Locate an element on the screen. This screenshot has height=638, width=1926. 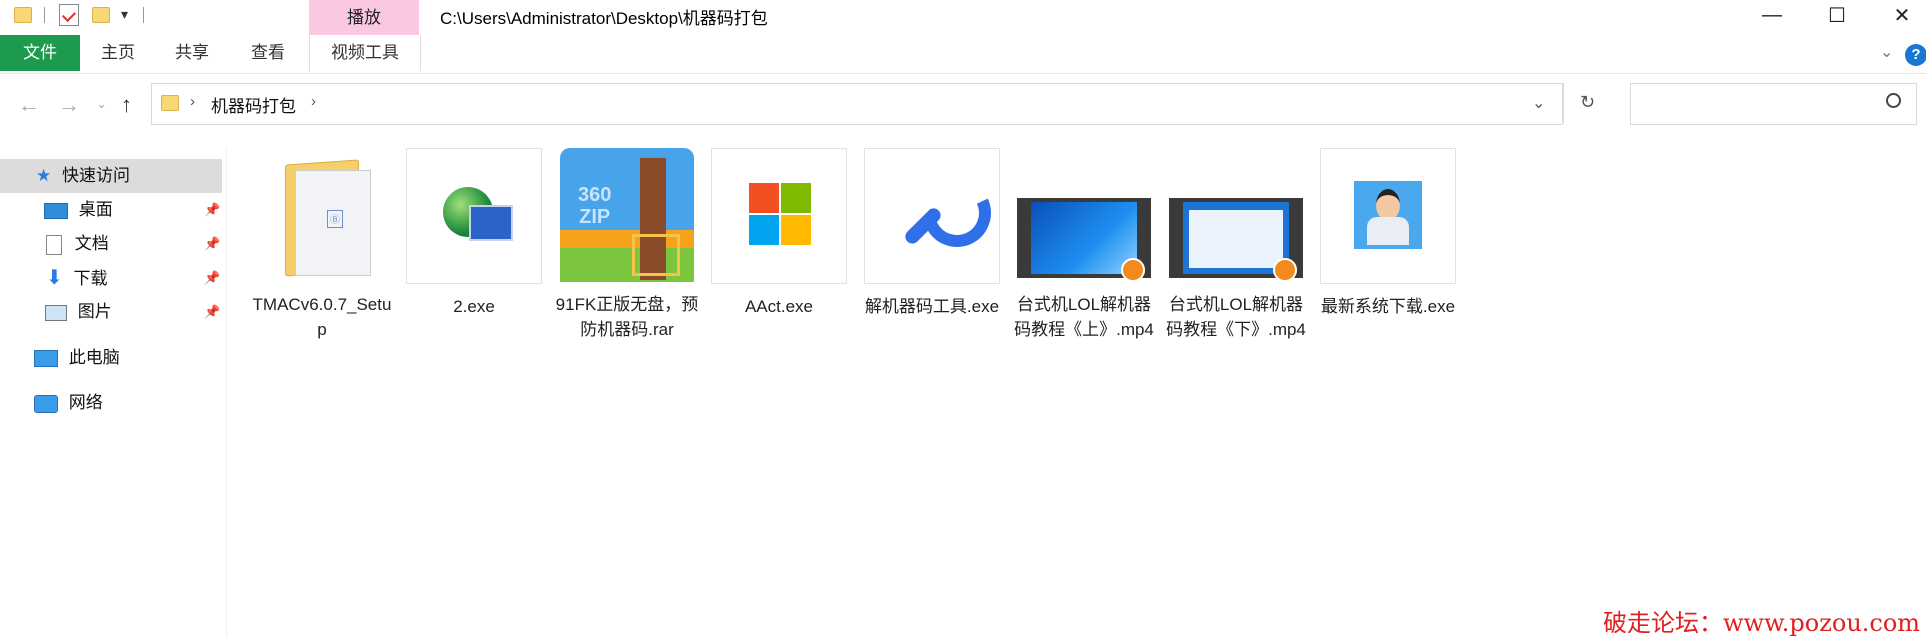
sidebar-item-label: 图片 is located at coordinates (94, 311).